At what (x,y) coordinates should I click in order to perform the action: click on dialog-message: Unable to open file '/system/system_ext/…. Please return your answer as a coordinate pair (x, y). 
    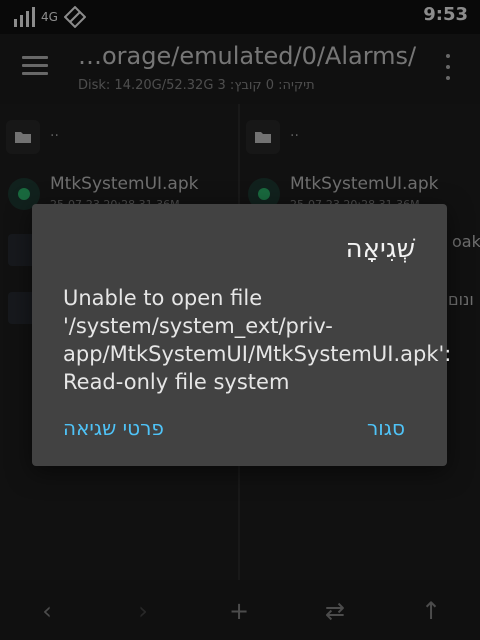
    Looking at the image, I should click on (257, 340).